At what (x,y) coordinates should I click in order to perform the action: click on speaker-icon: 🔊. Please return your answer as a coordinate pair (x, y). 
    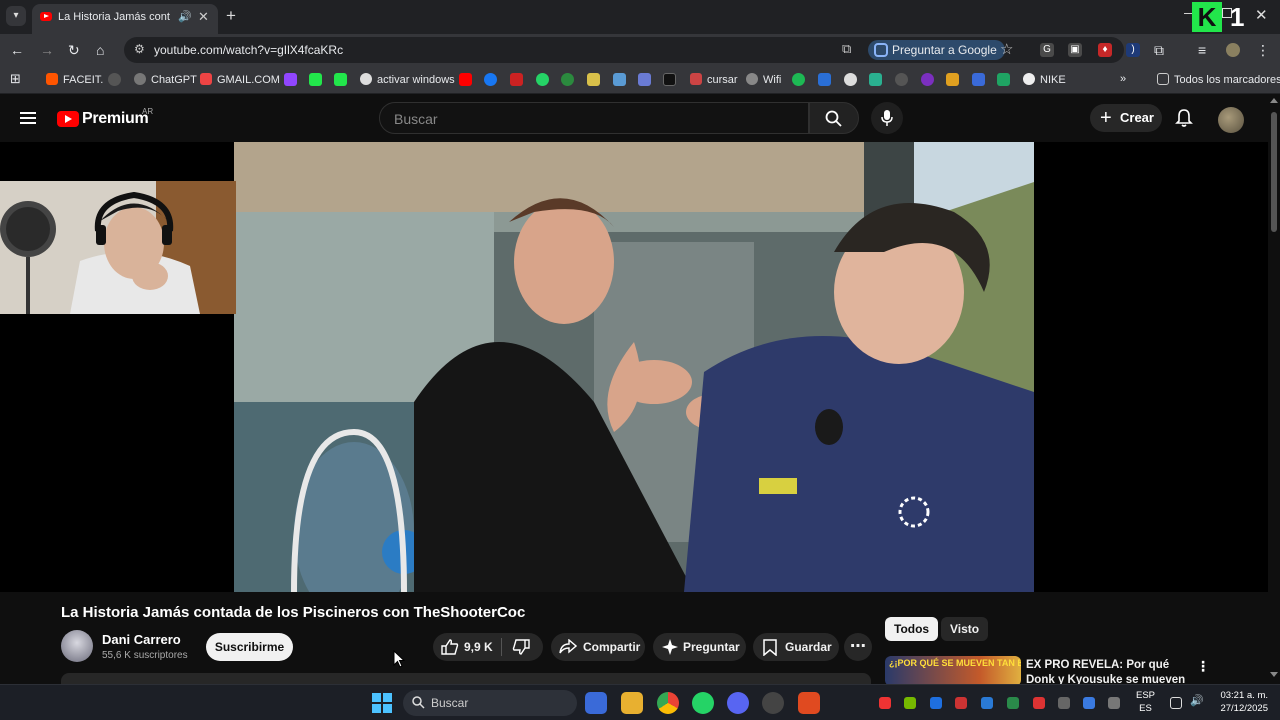
    Looking at the image, I should click on (185, 16).